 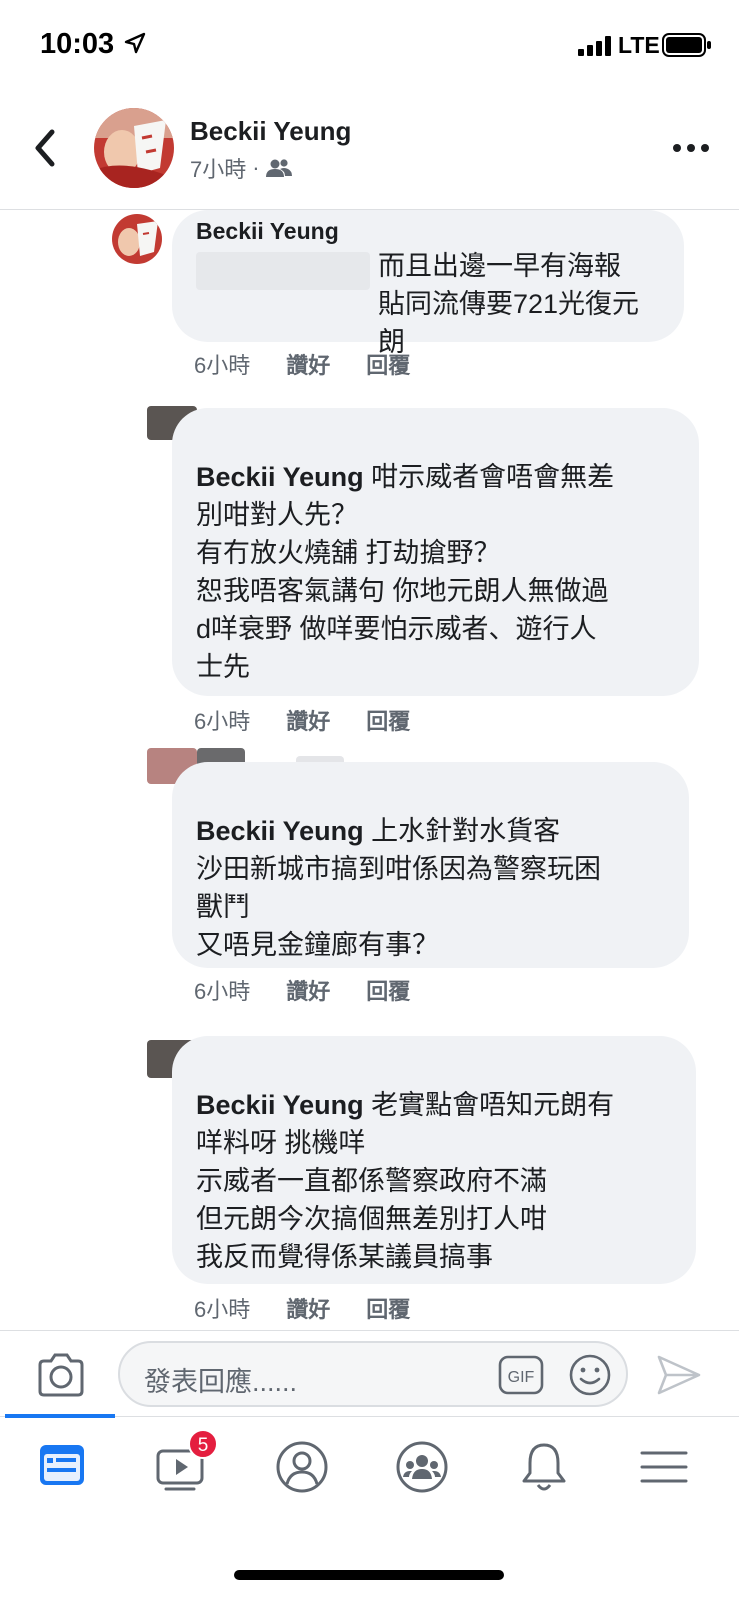 I want to click on menu-icon, so click(x=664, y=1467).